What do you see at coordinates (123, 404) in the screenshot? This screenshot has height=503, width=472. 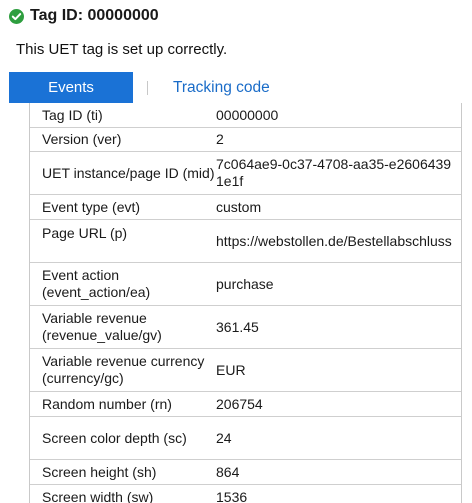 I see `property-key: Random number (rn)` at bounding box center [123, 404].